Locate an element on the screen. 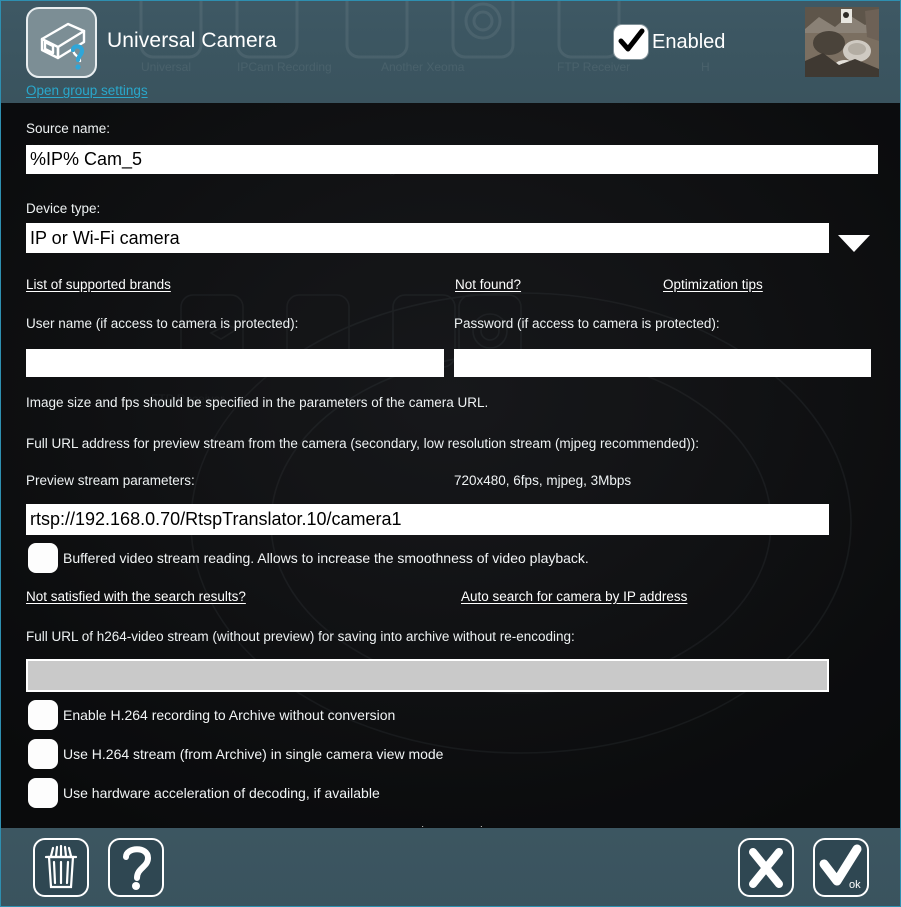  use-h264-stream-checkbox is located at coordinates (43, 754).